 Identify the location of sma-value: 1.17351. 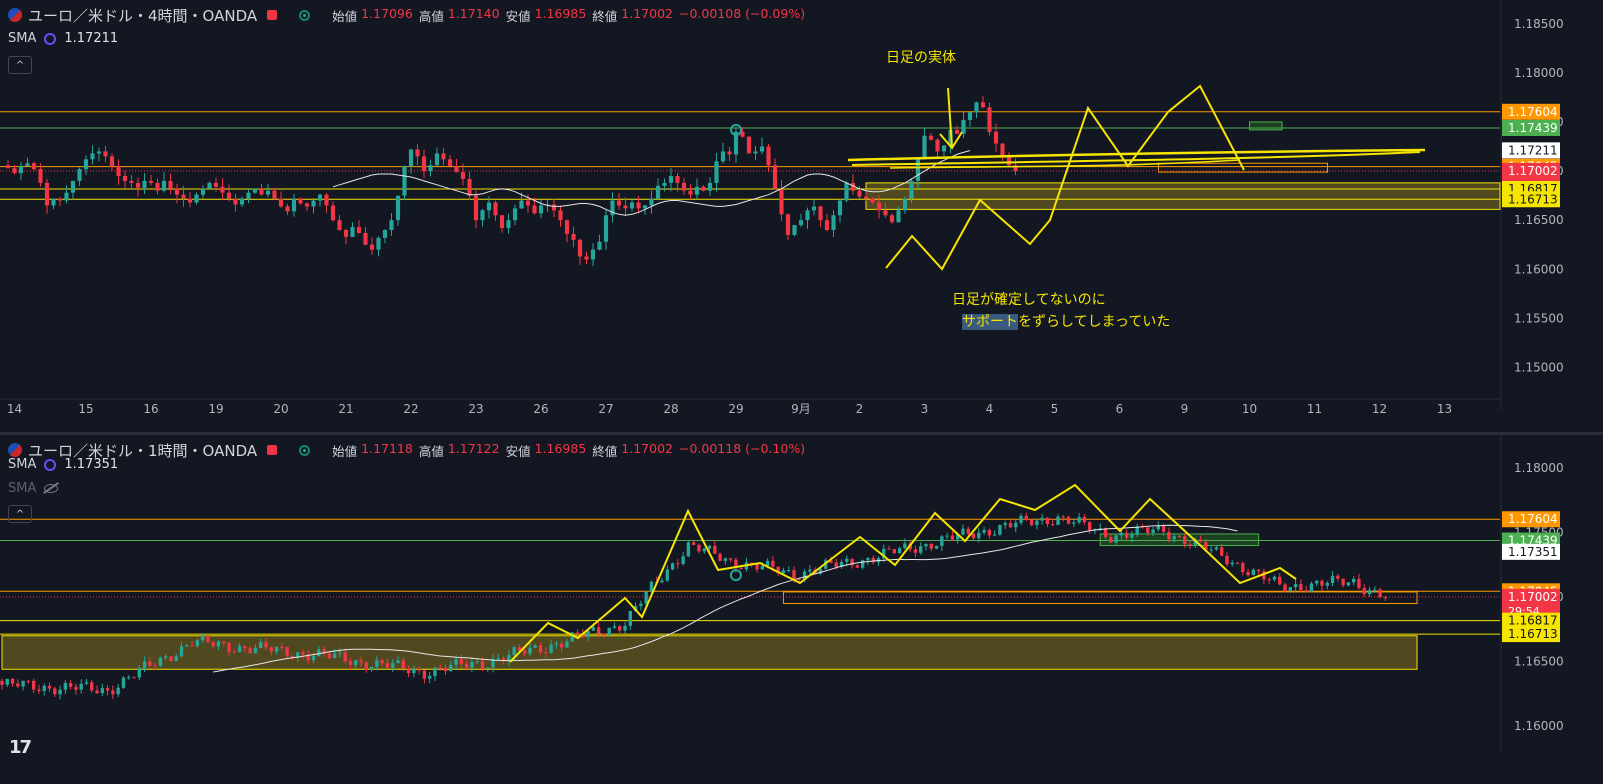
(91, 464).